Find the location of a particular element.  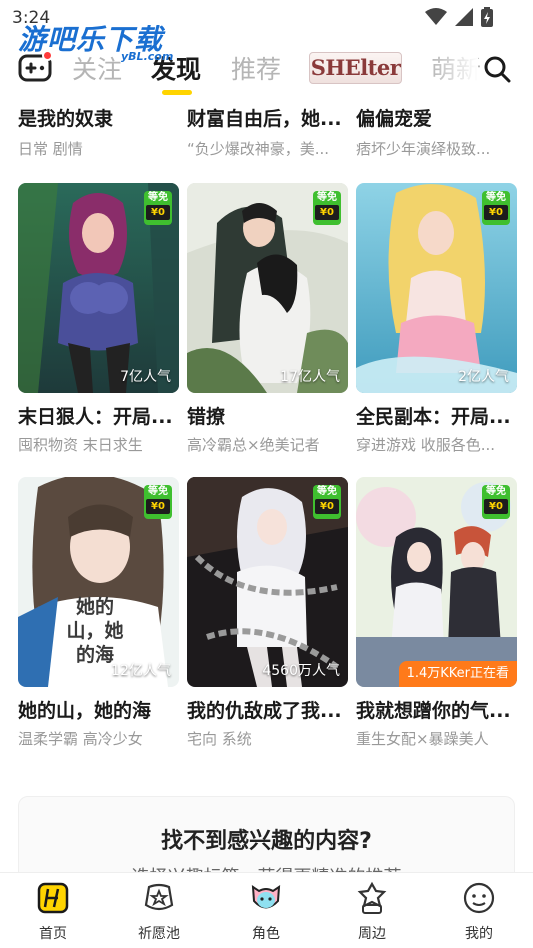

comic-tags: 温柔学霸 高冷少女 is located at coordinates (80, 739).